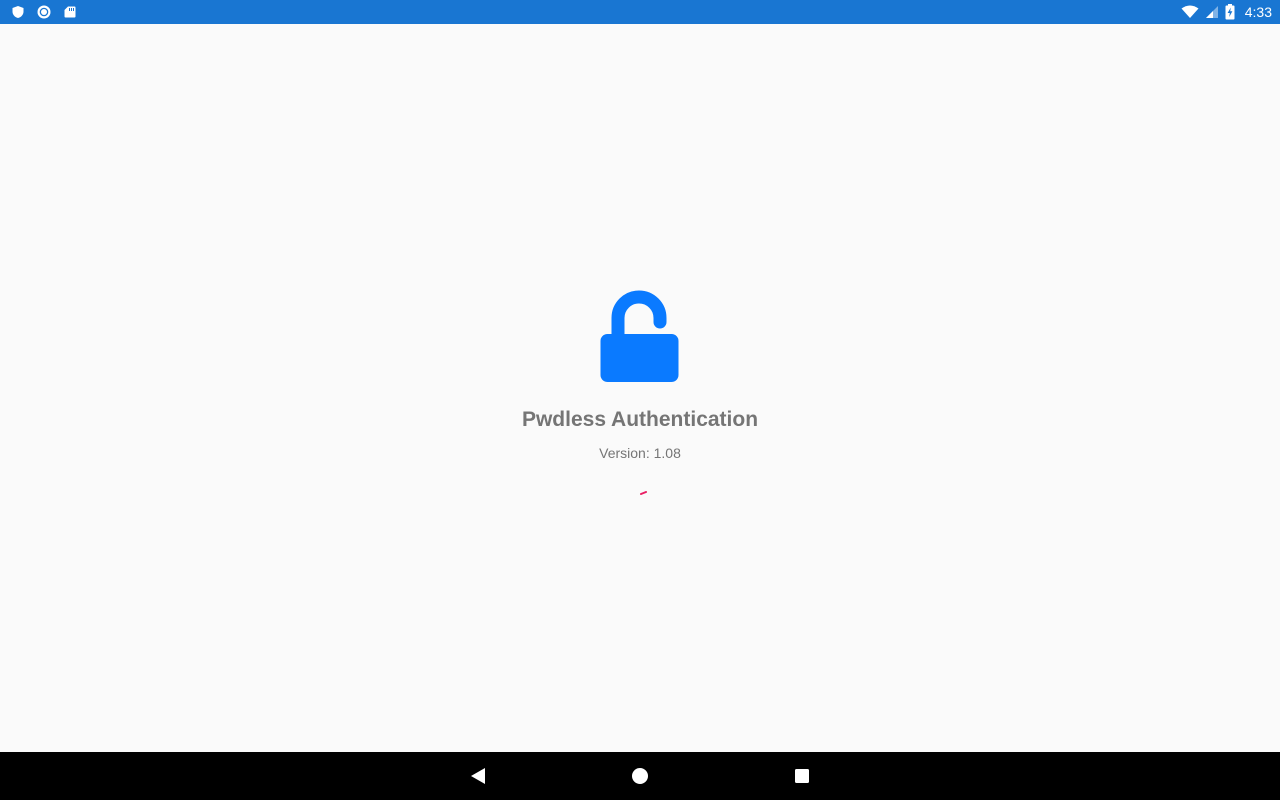 This screenshot has width=1280, height=800. What do you see at coordinates (1190, 12) in the screenshot?
I see `wifi-icon` at bounding box center [1190, 12].